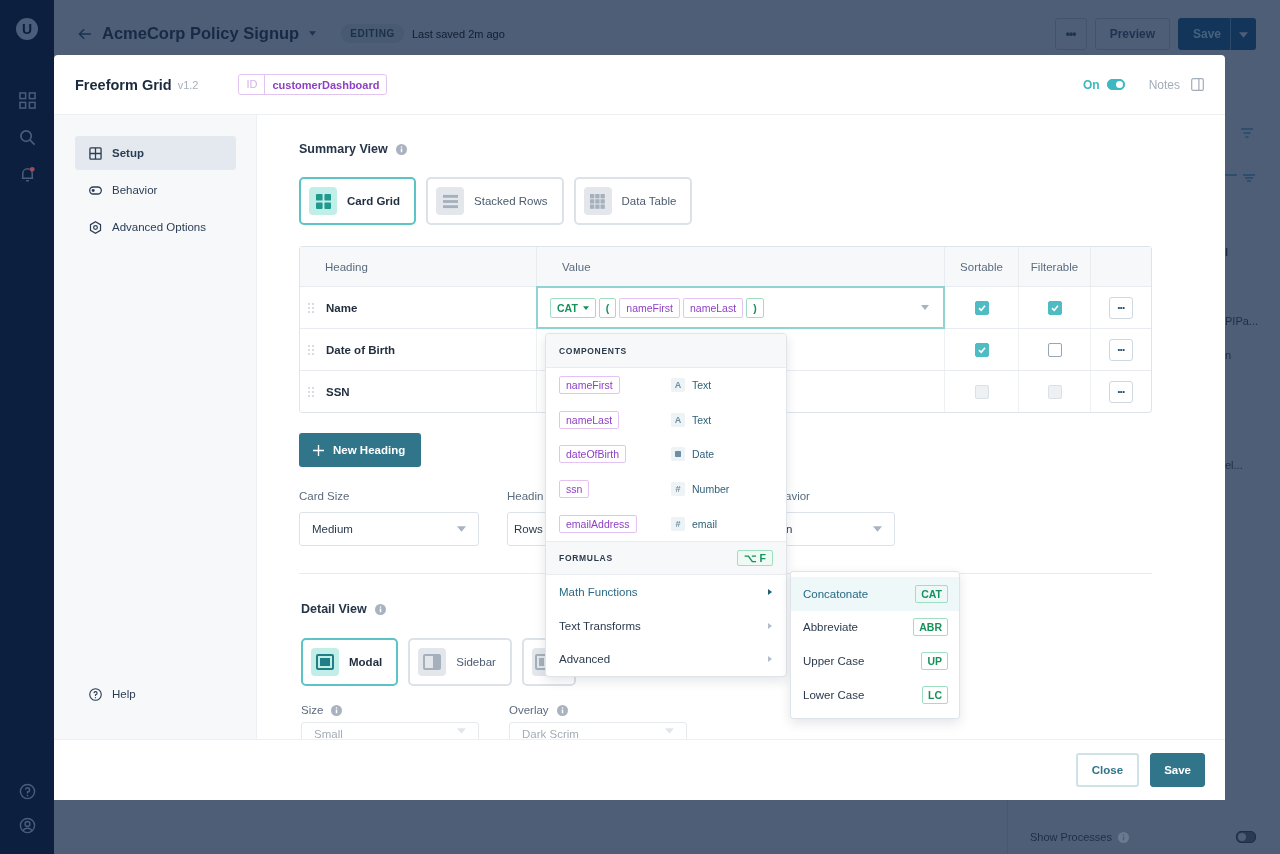 The image size is (1280, 854). Describe the element at coordinates (529, 710) in the screenshot. I see `field-label: Overlay` at that location.